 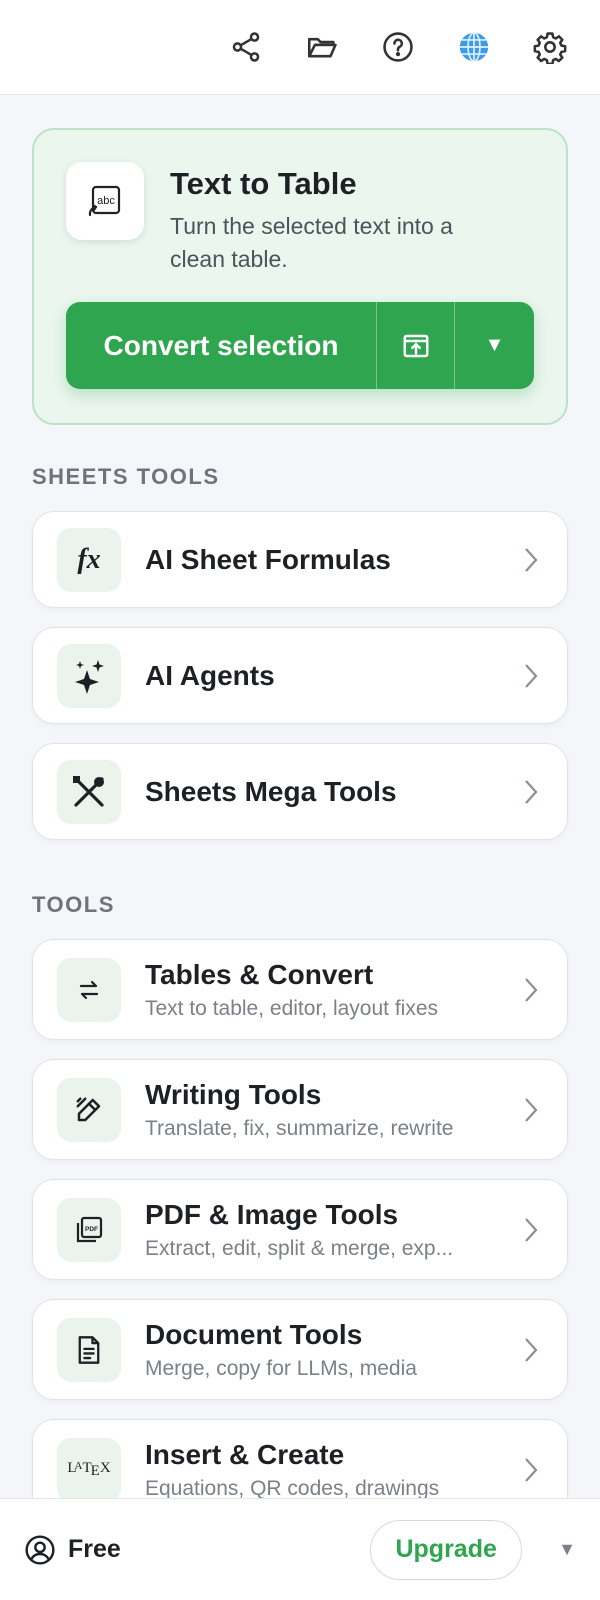 I want to click on user-icon, so click(x=40, y=1549).